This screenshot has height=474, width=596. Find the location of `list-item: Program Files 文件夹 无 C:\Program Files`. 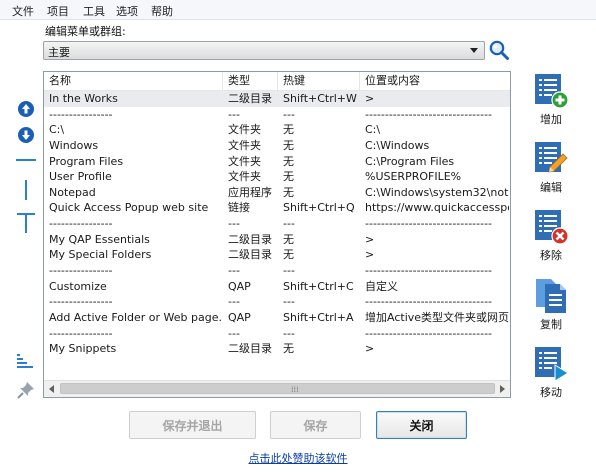

list-item: Program Files 文件夹 无 C:\Program Files is located at coordinates (277, 162).